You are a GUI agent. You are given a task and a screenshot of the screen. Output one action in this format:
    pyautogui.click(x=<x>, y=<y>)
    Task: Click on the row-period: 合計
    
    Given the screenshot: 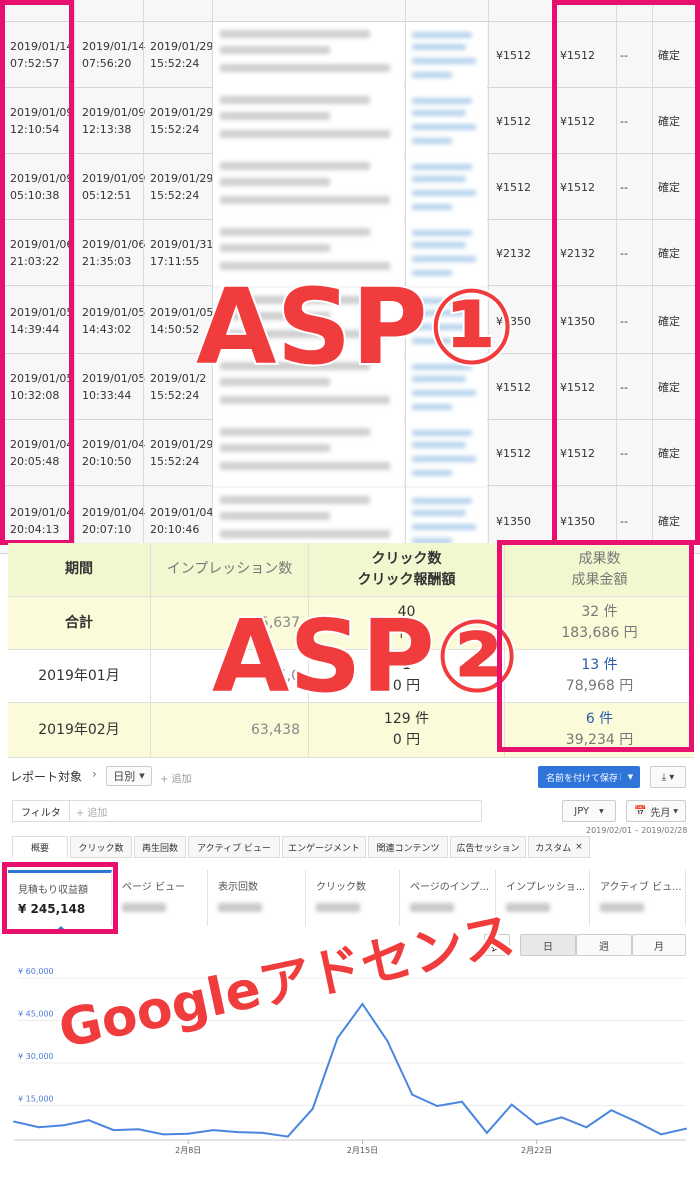 What is the action you would take?
    pyautogui.click(x=79, y=623)
    